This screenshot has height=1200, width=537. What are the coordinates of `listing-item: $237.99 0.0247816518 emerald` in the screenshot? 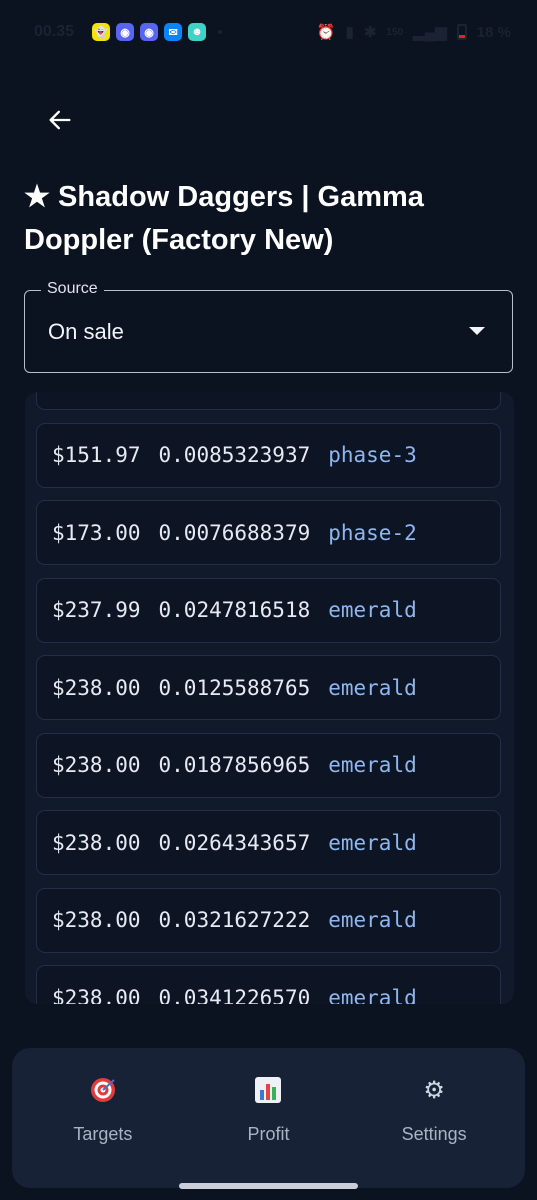 It's located at (268, 610).